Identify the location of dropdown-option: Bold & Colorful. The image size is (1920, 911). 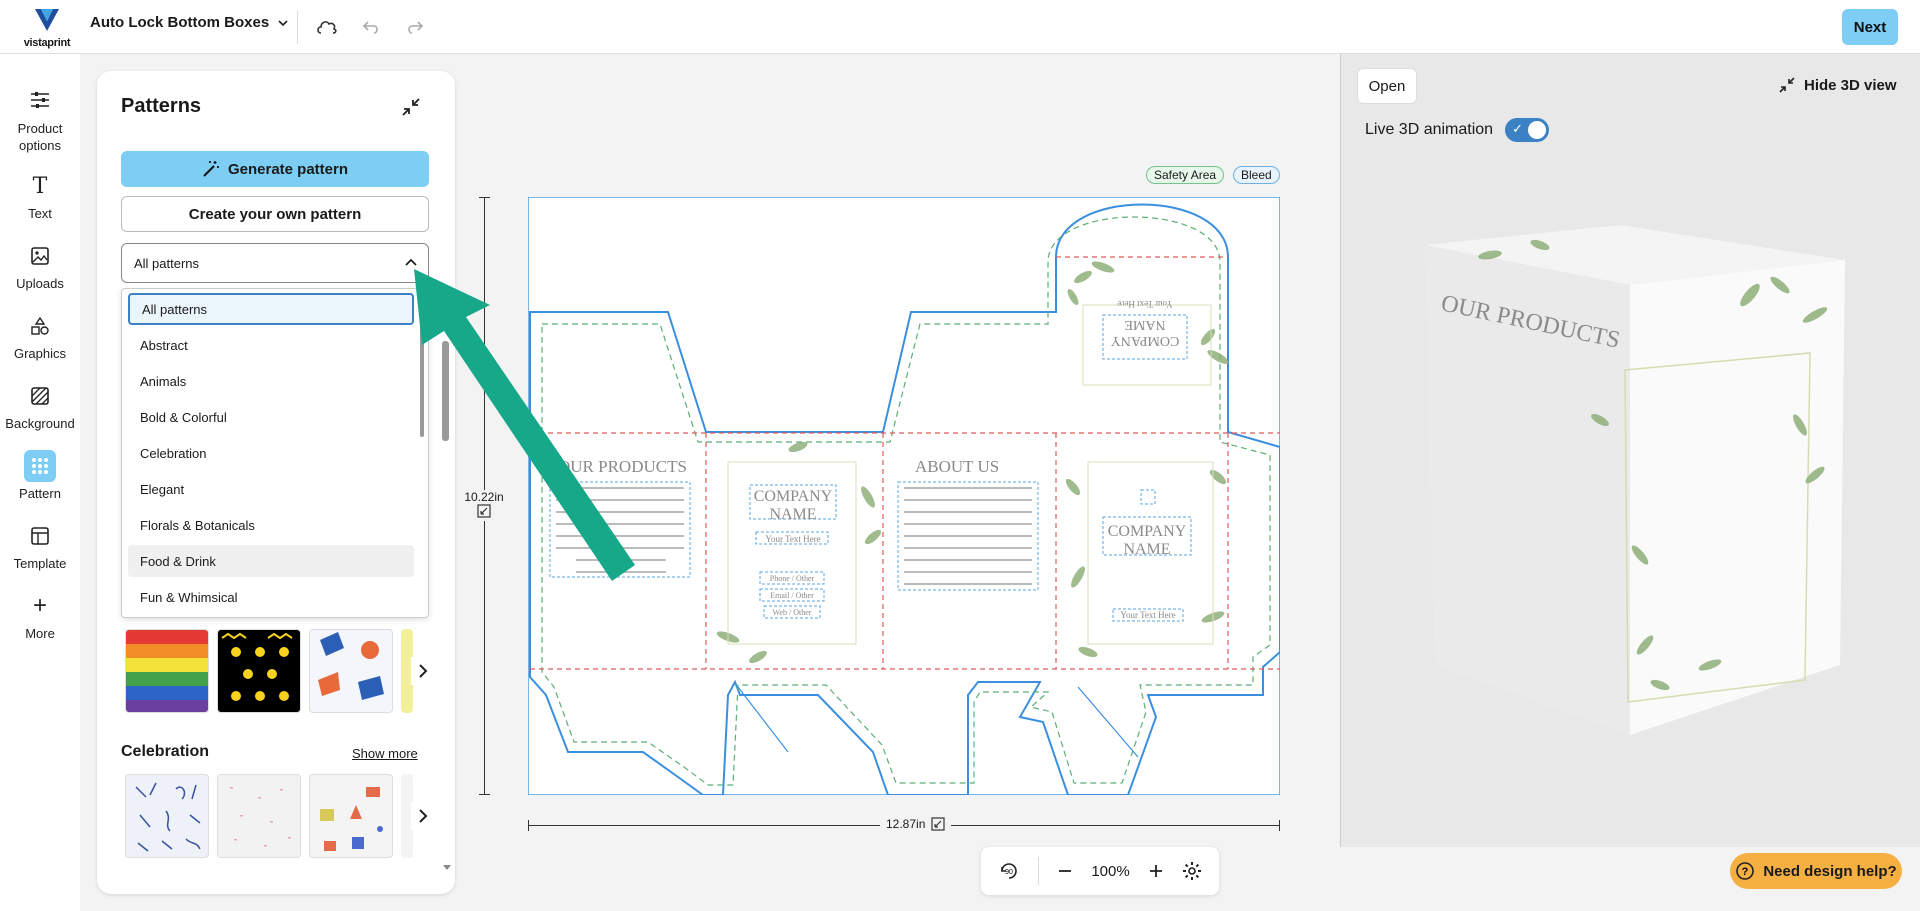
(271, 417).